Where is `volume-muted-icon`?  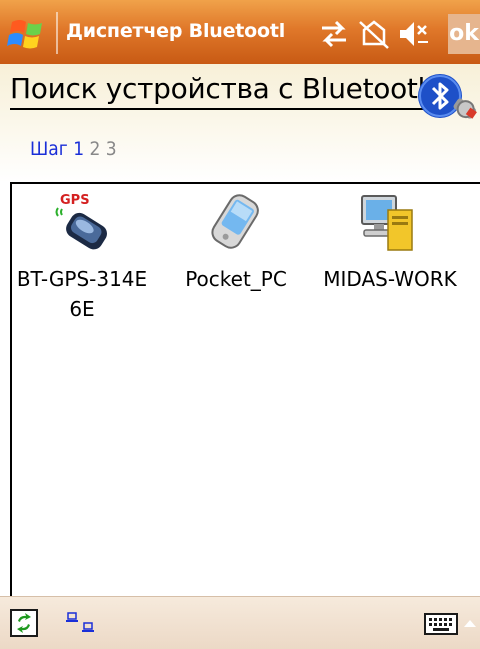
volume-muted-icon is located at coordinates (414, 34).